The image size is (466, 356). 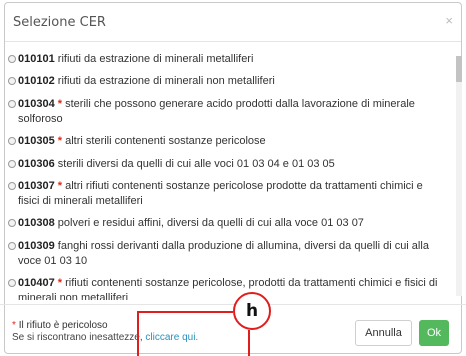 I want to click on hazard-legend-text: Il rifiuto è pericoloso, so click(x=63, y=325).